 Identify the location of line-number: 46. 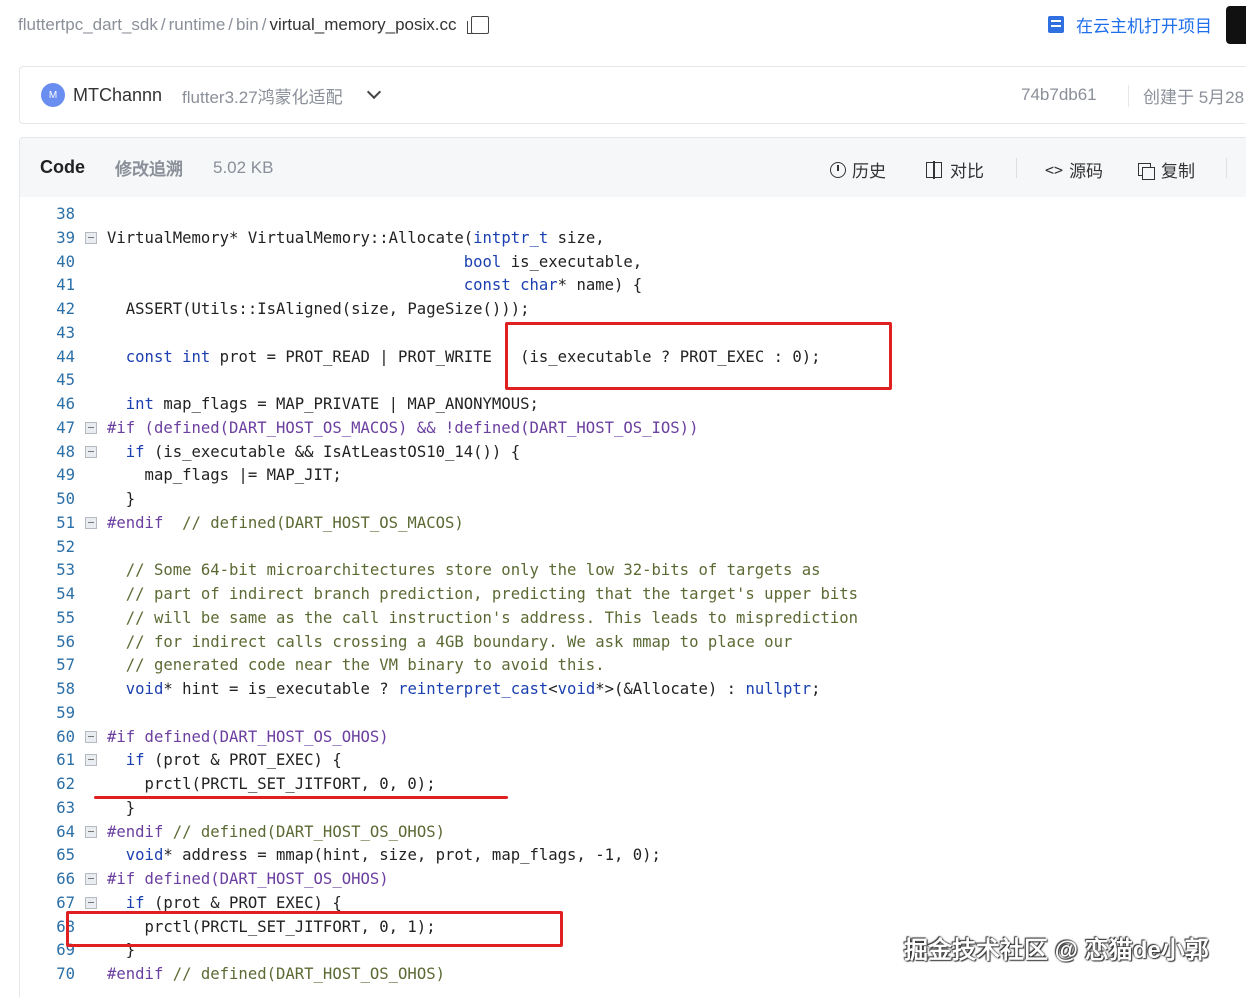
(47, 404).